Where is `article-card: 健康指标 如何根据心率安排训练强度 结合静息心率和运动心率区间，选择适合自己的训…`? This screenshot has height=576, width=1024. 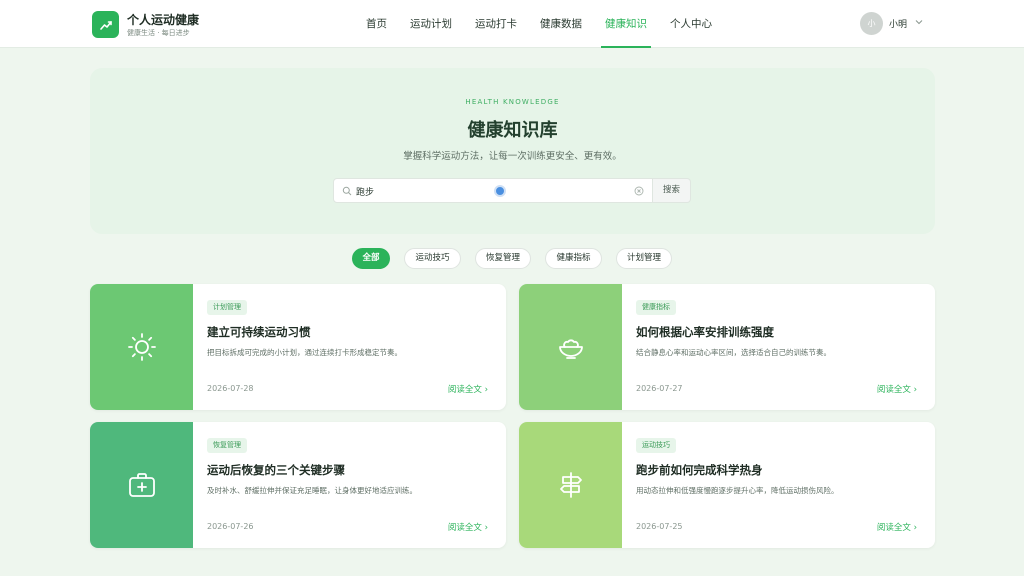 article-card: 健康指标 如何根据心率安排训练强度 结合静息心率和运动心率区间，选择适合自己的训… is located at coordinates (727, 347).